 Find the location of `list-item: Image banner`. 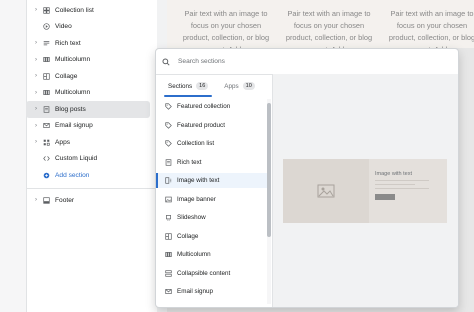

list-item: Image banner is located at coordinates (211, 199).